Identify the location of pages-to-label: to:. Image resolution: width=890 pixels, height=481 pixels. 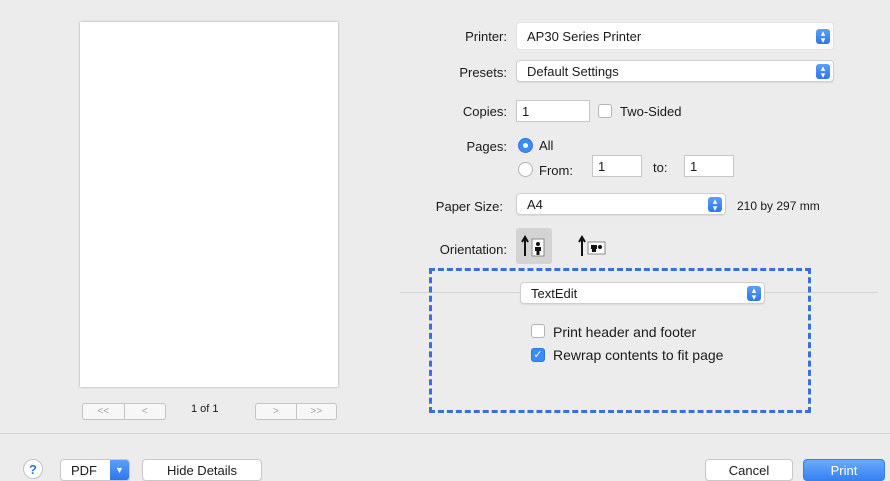
(660, 167).